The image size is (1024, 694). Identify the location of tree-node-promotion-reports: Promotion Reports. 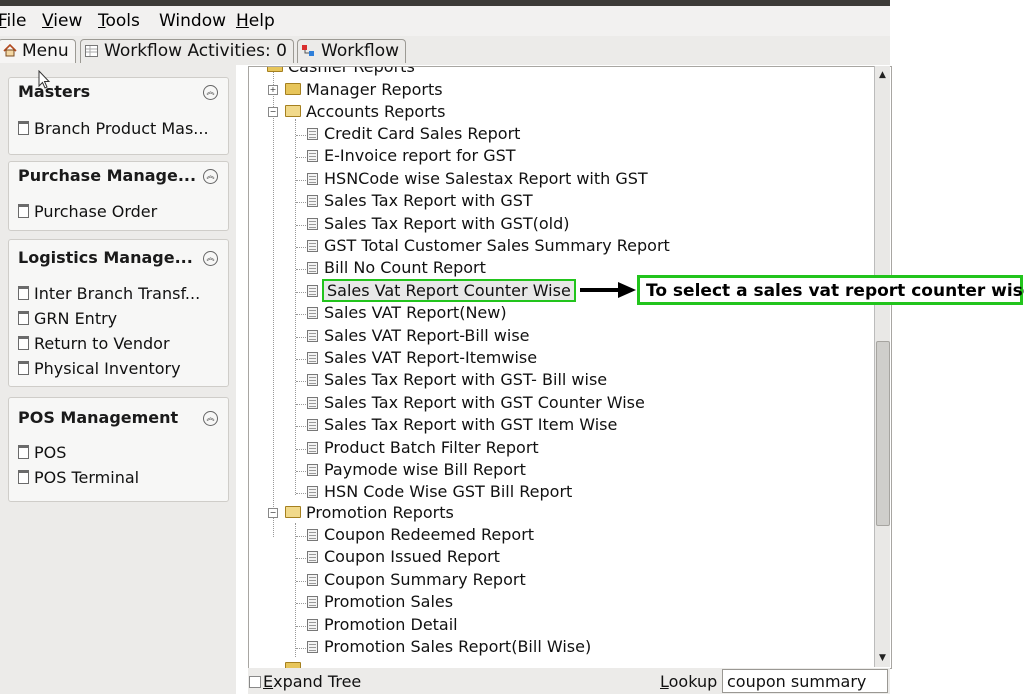
(369, 512).